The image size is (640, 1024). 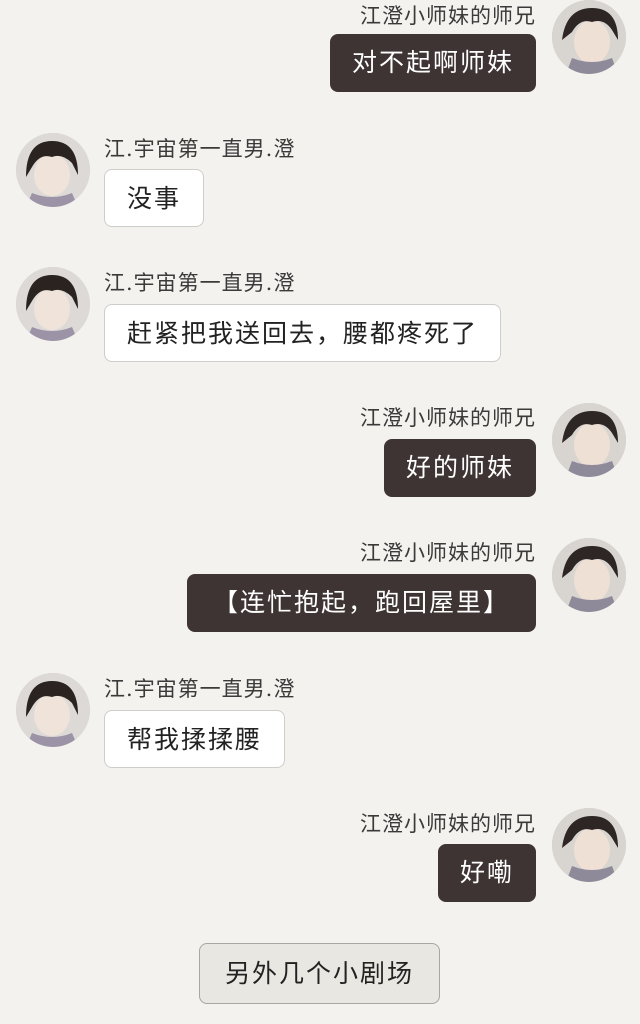 What do you see at coordinates (154, 198) in the screenshot?
I see `message-bubble: 没事` at bounding box center [154, 198].